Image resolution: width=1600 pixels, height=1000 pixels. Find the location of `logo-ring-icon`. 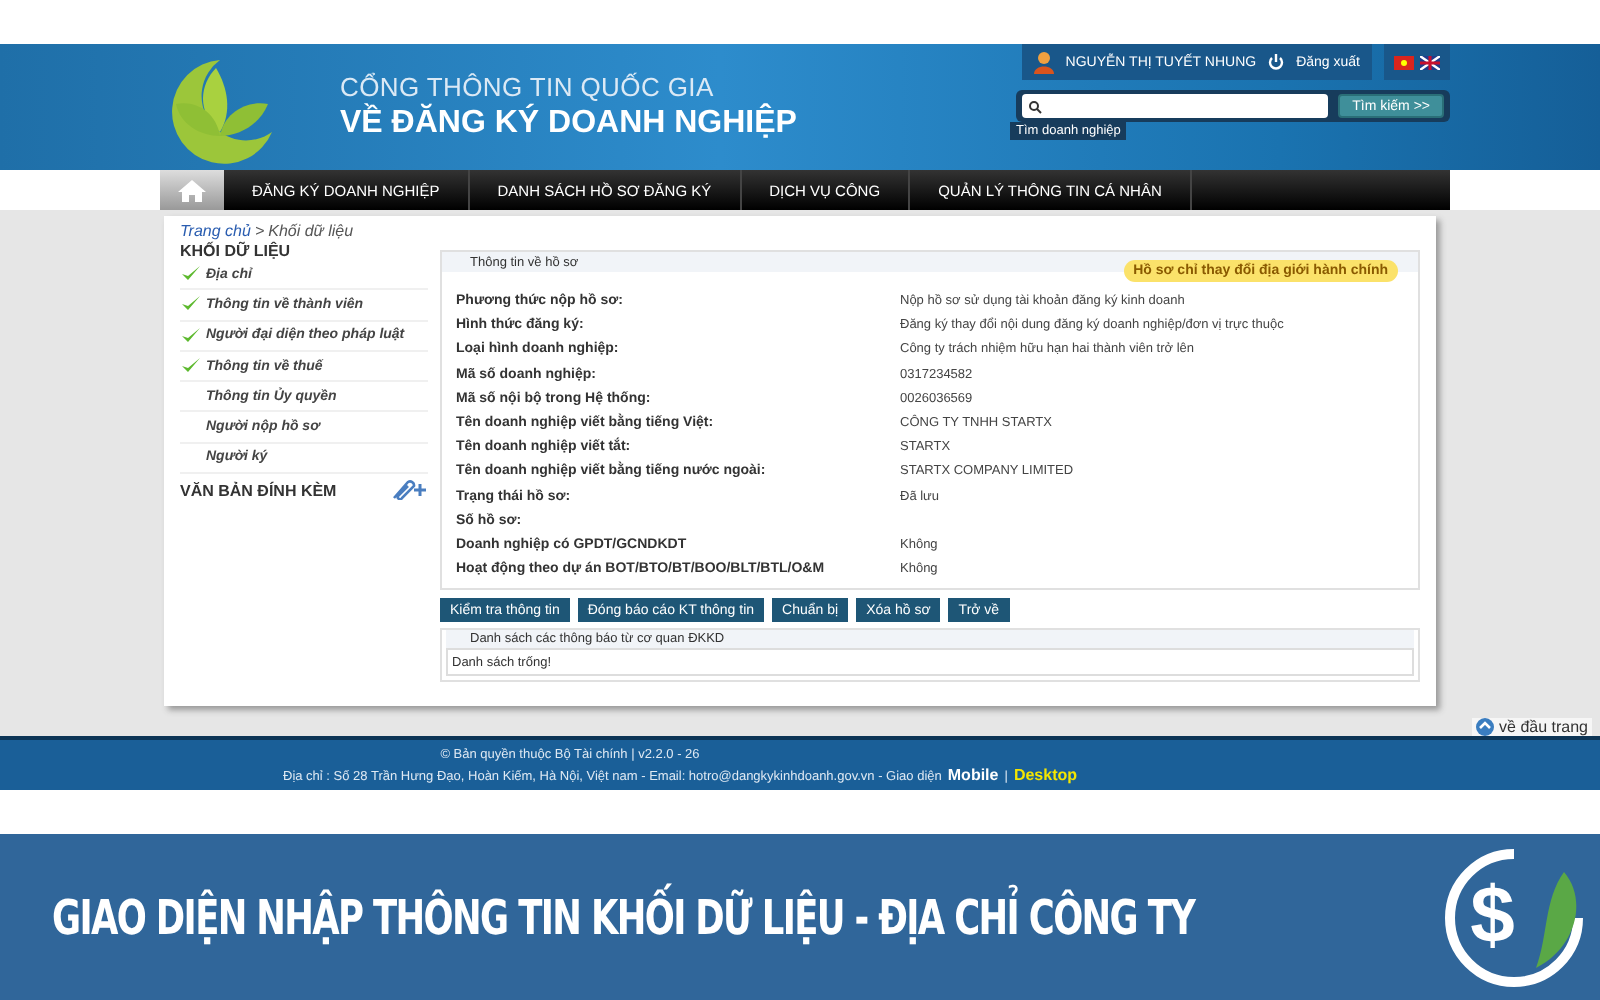

logo-ring-icon is located at coordinates (1514, 917).